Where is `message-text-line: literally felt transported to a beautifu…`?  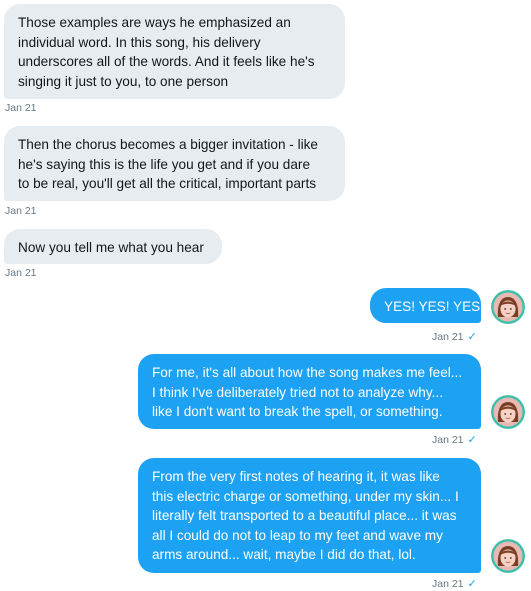 message-text-line: literally felt transported to a beautifu… is located at coordinates (304, 515).